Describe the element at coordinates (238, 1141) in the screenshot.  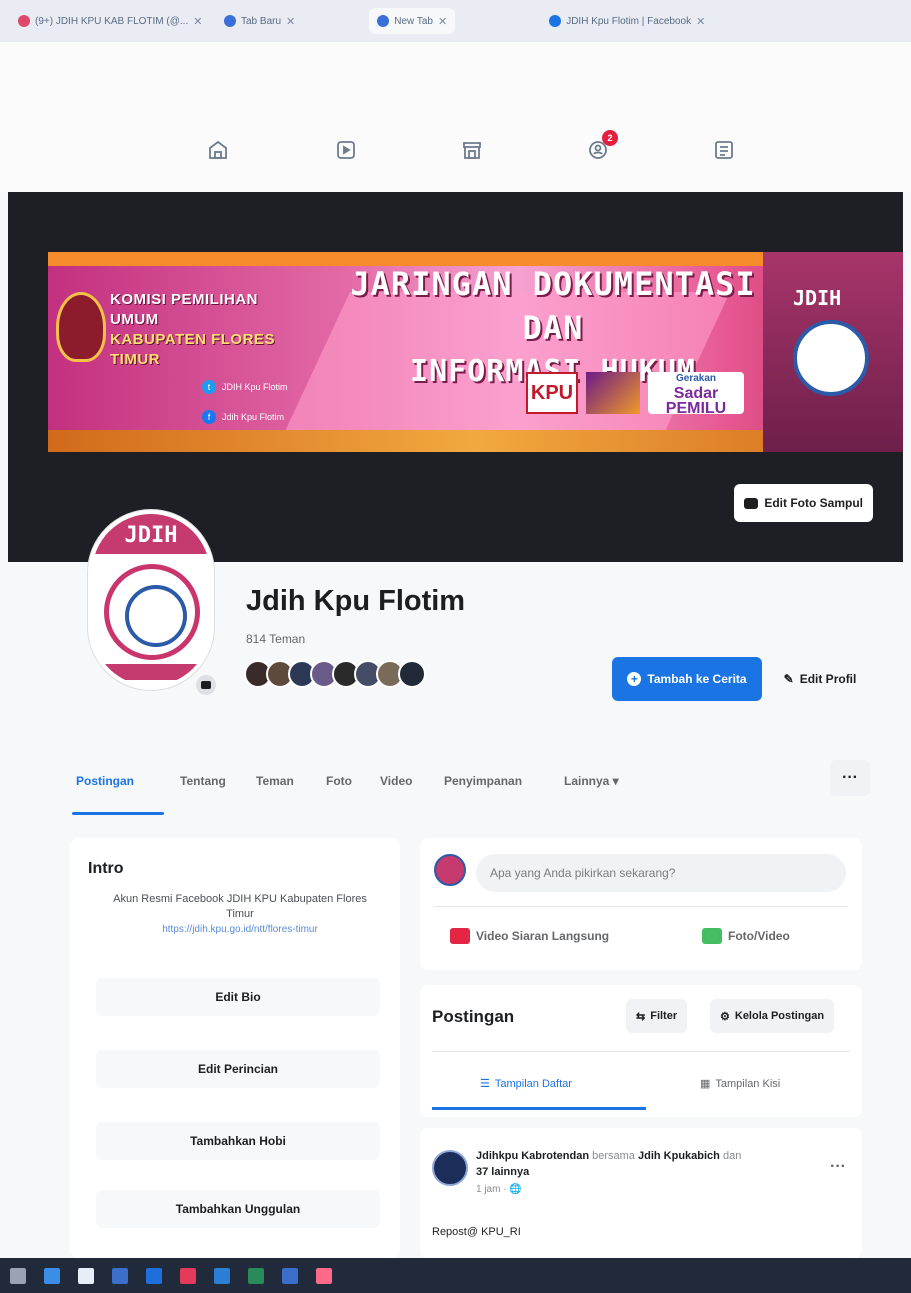
I see `add-hobbies-button: Tambahkan Hobi` at that location.